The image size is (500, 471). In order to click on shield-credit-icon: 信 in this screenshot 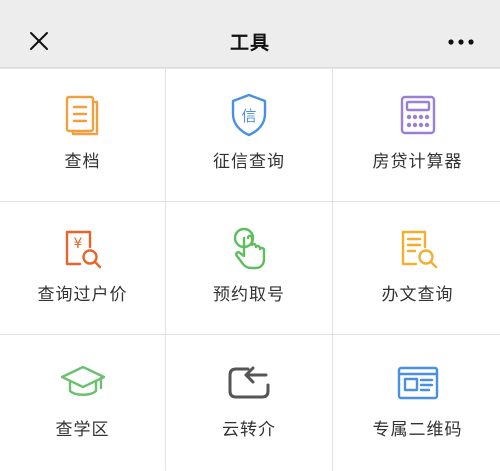, I will do `click(249, 115)`.